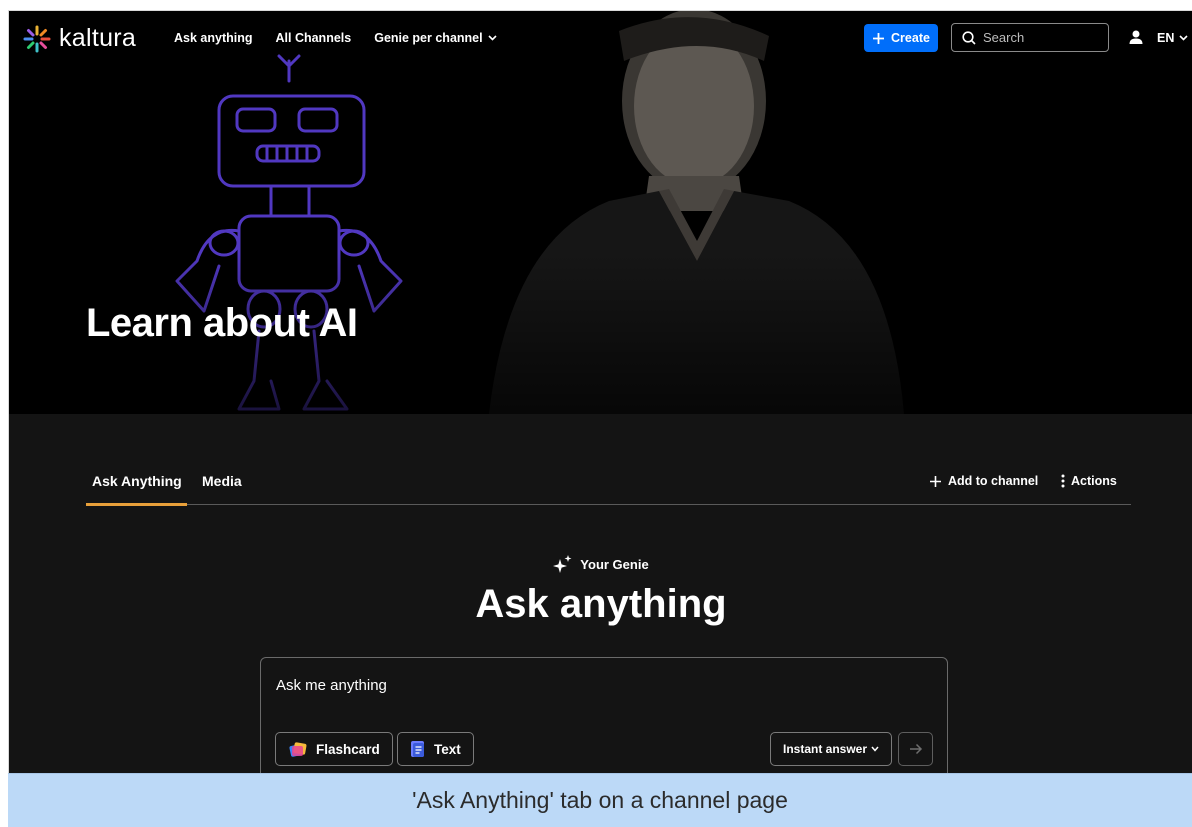 This screenshot has height=827, width=1192. I want to click on flashcard-icon, so click(298, 749).